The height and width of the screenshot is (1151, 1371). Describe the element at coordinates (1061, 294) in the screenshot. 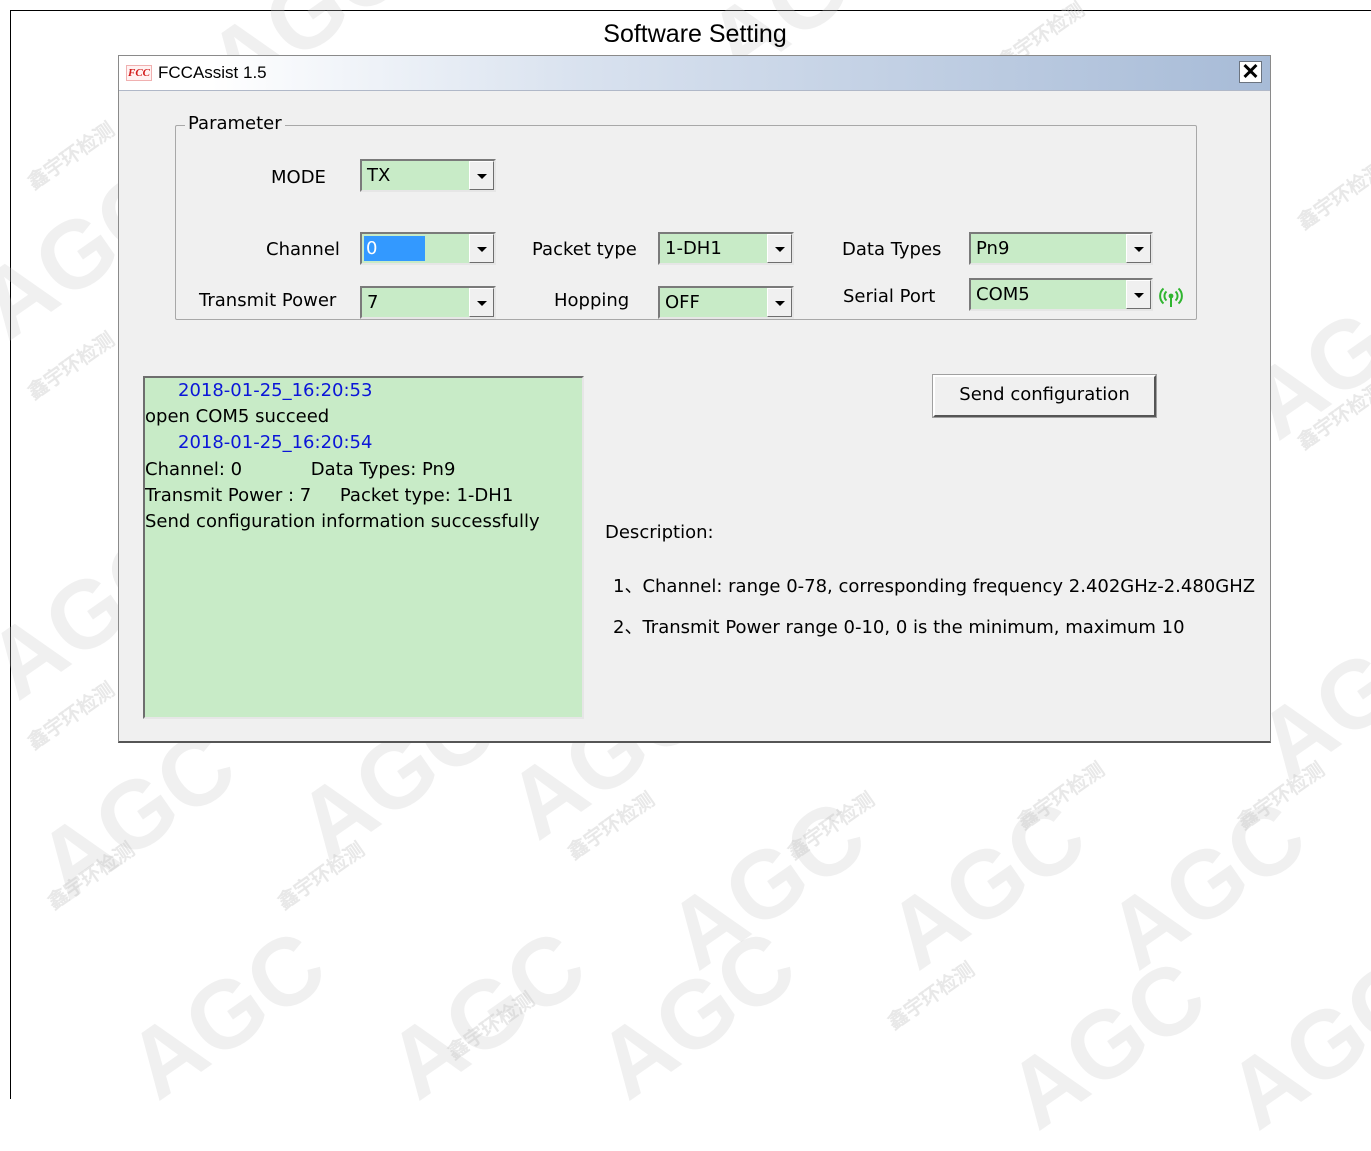

I see `serial-port-select: COM5` at that location.